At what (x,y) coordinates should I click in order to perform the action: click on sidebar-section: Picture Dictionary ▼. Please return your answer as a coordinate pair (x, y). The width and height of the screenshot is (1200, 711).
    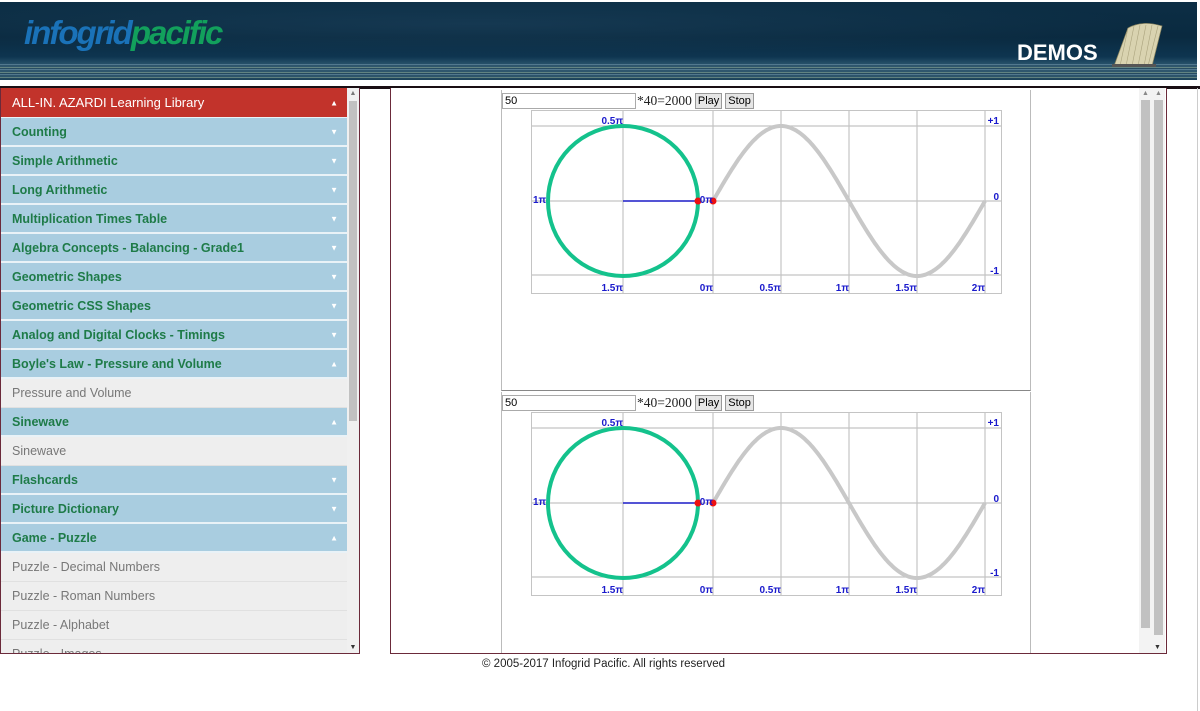
    Looking at the image, I should click on (174, 509).